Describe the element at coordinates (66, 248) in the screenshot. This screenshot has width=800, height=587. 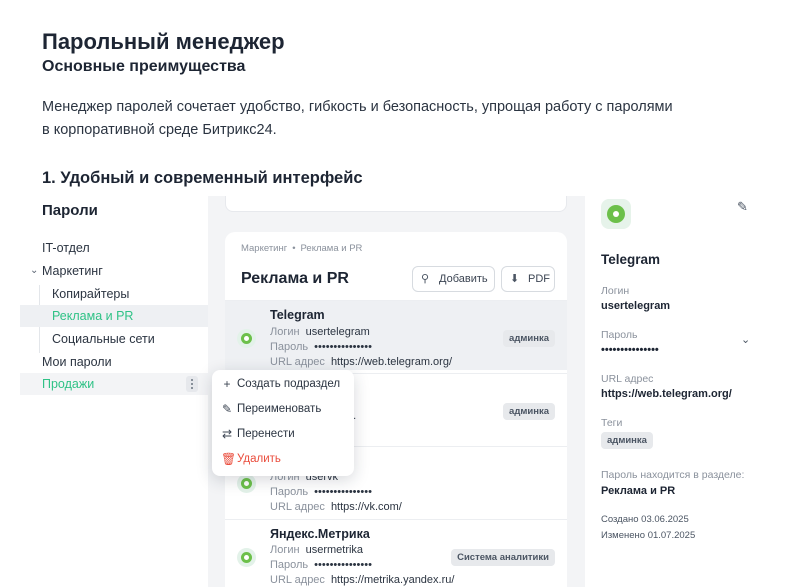
I see `sidebar-item-label: IT-отдел` at that location.